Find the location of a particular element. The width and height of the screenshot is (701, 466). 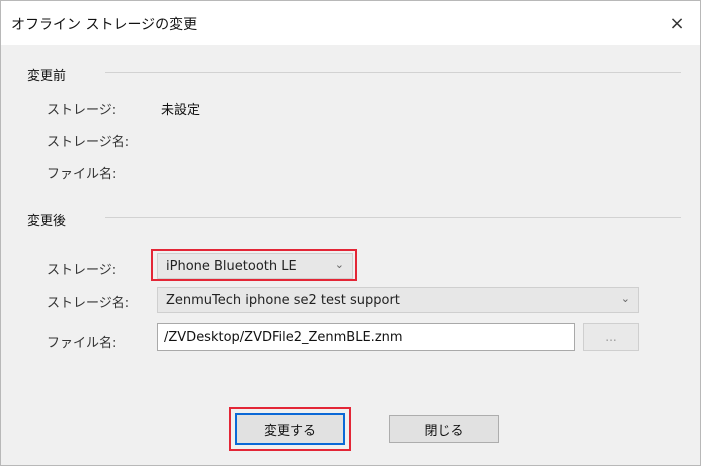

before-file-name-label: ファイル名: is located at coordinates (82, 174).